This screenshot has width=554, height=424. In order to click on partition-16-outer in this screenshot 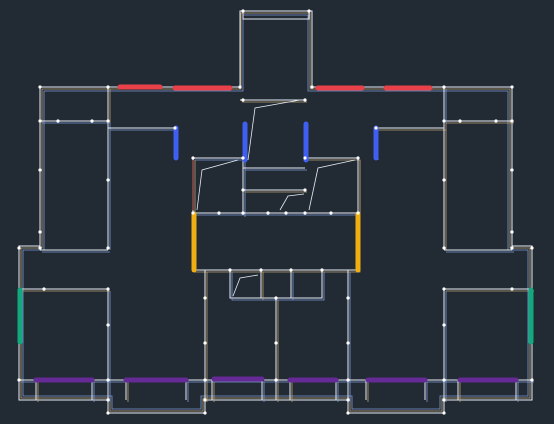, I will do `click(218, 186)`.